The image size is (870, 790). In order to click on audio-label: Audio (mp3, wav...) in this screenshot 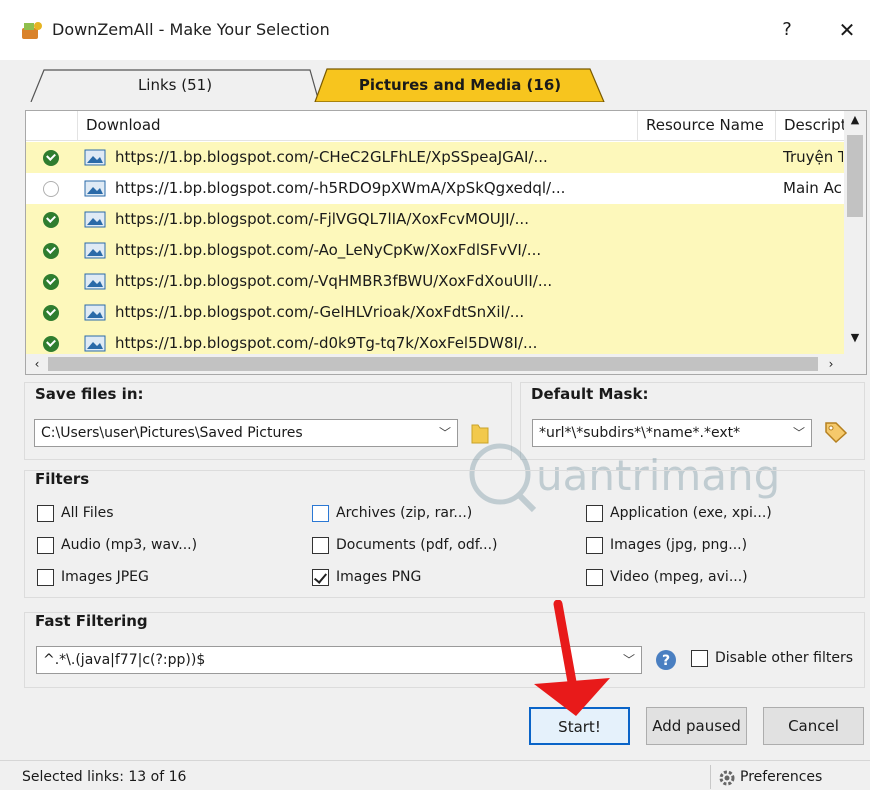, I will do `click(129, 545)`.